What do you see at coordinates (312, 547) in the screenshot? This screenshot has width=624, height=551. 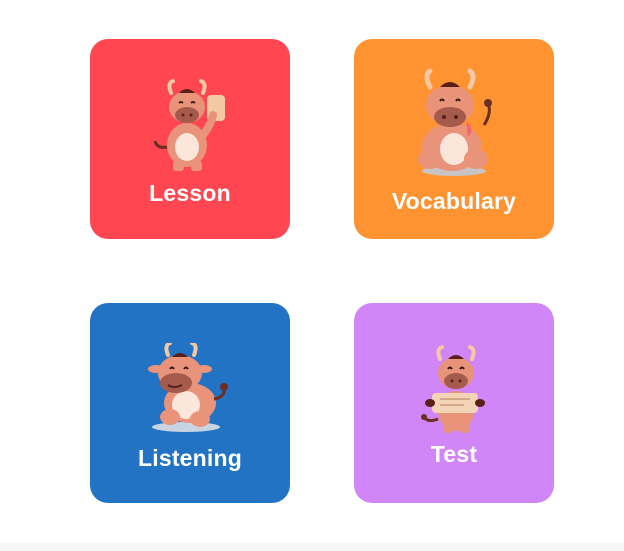 I see `bottom-bar` at bounding box center [312, 547].